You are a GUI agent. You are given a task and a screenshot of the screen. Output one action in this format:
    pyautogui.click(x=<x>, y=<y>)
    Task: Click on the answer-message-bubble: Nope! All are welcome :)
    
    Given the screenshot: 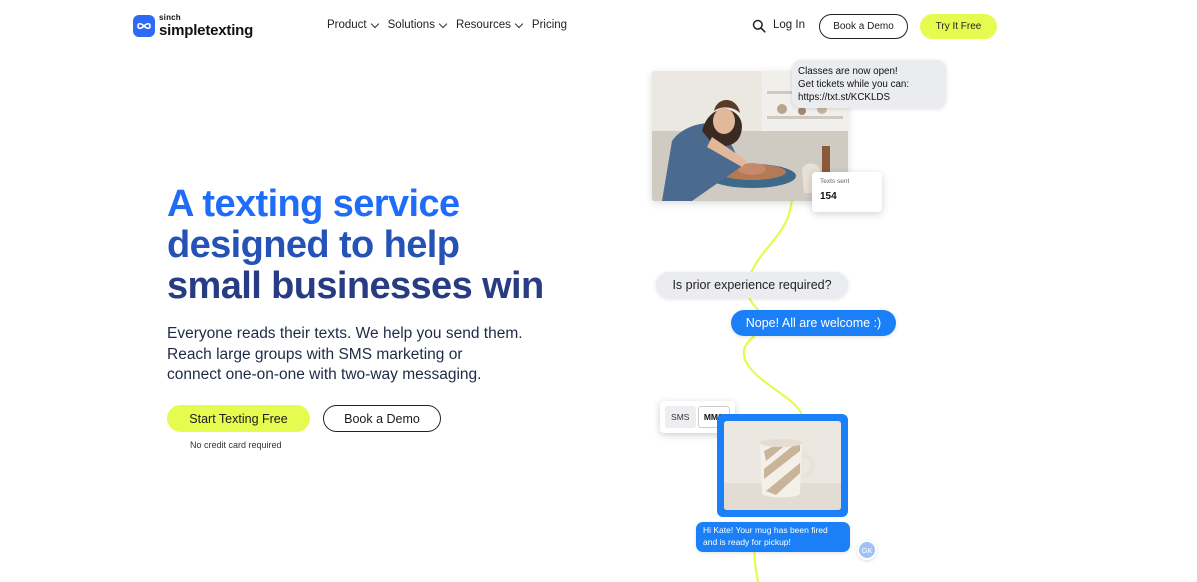 What is the action you would take?
    pyautogui.click(x=813, y=323)
    